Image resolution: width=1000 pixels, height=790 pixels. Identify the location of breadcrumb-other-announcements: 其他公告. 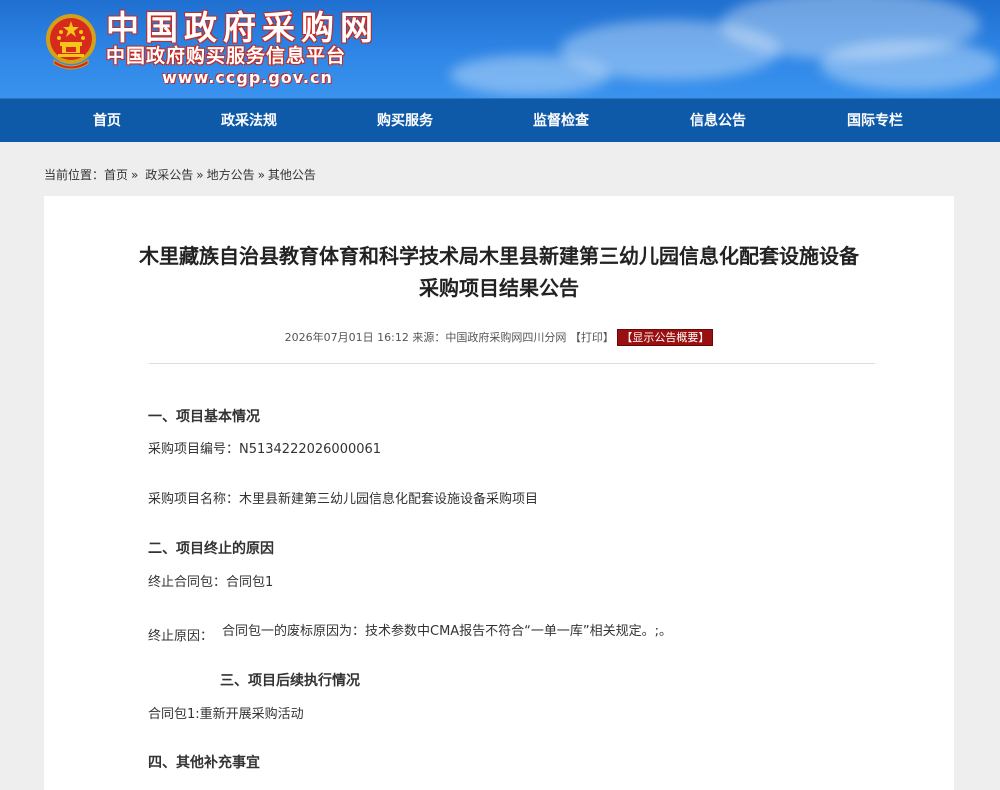
(292, 175).